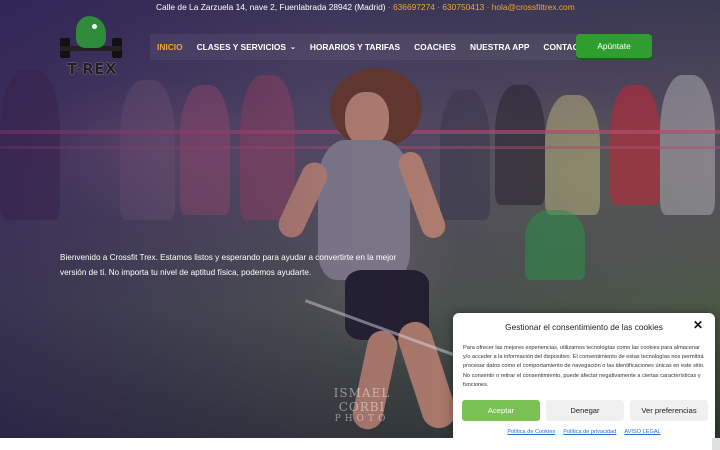 The image size is (720, 450). I want to click on privacy-policy-link: Política de privacidad, so click(589, 432).